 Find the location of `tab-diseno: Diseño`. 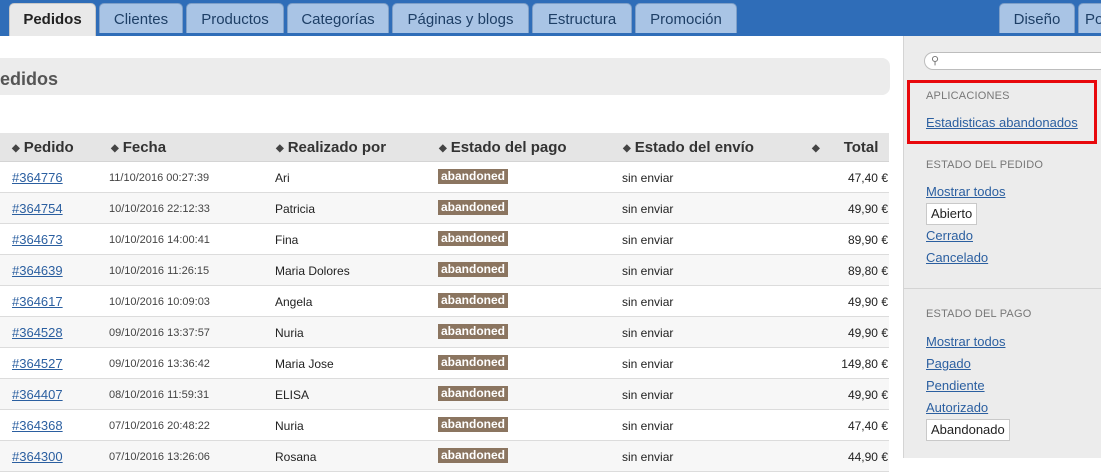

tab-diseno: Diseño is located at coordinates (1037, 18).